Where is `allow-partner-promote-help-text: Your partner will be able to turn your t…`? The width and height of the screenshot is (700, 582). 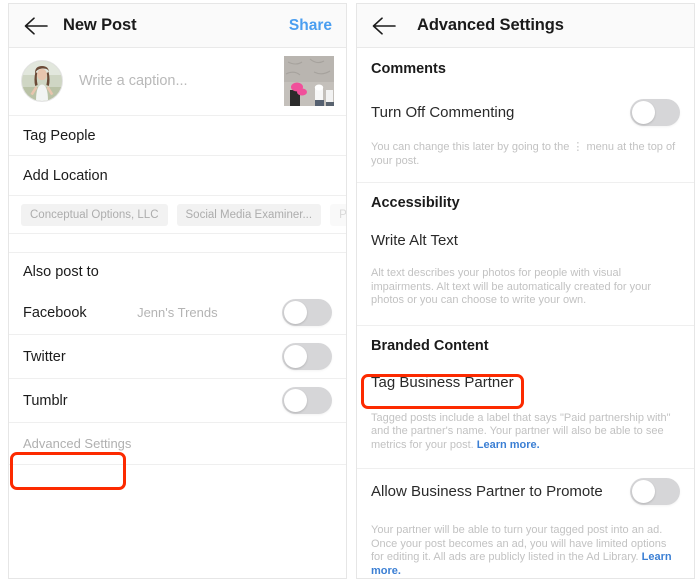
allow-partner-promote-help-text: Your partner will be able to turn your t… is located at coordinates (525, 545).